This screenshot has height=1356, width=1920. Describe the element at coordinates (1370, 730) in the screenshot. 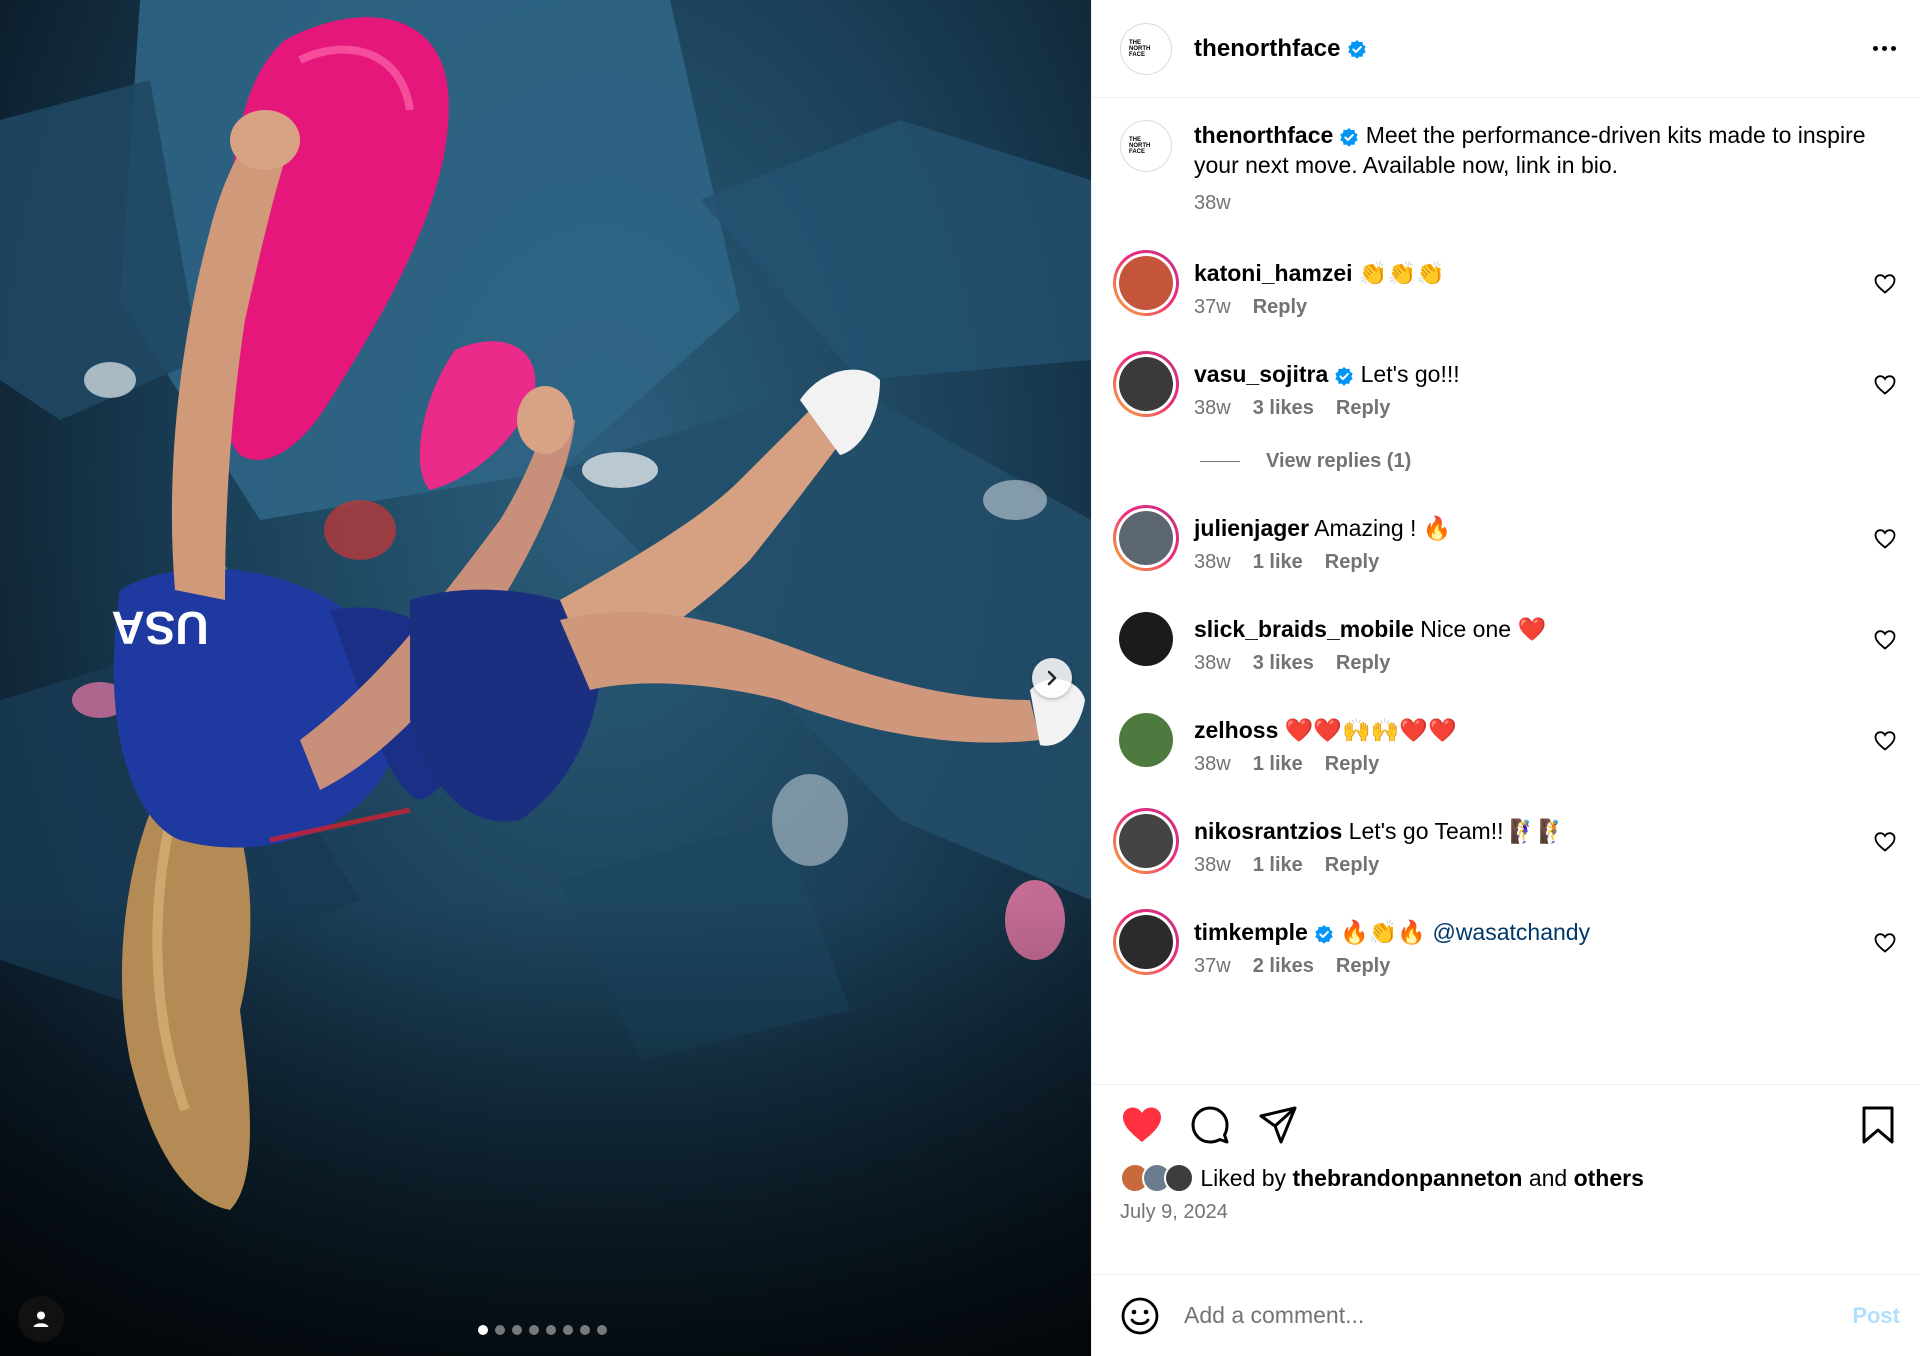

I see `comment-text: ❤️❤️🙌🙌❤️❤️` at that location.